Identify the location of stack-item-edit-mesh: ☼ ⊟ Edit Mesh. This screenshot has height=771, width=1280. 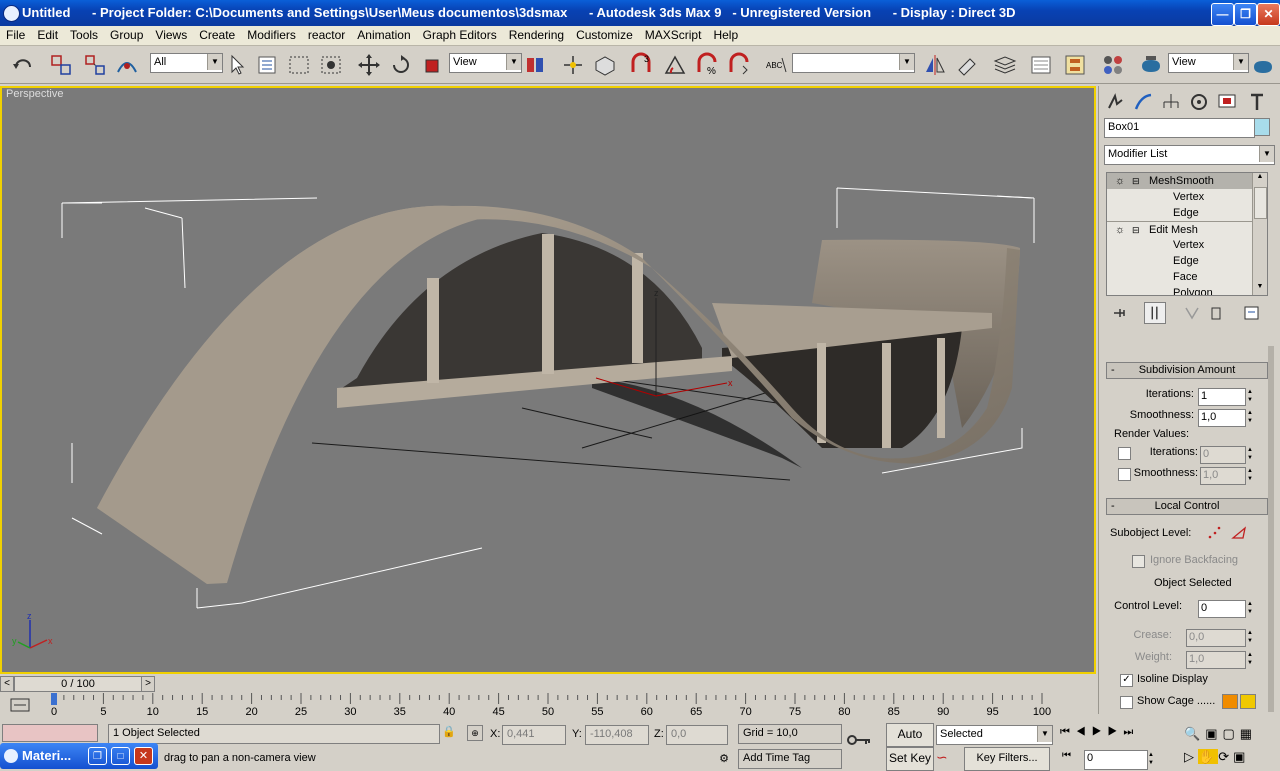
(1180, 229).